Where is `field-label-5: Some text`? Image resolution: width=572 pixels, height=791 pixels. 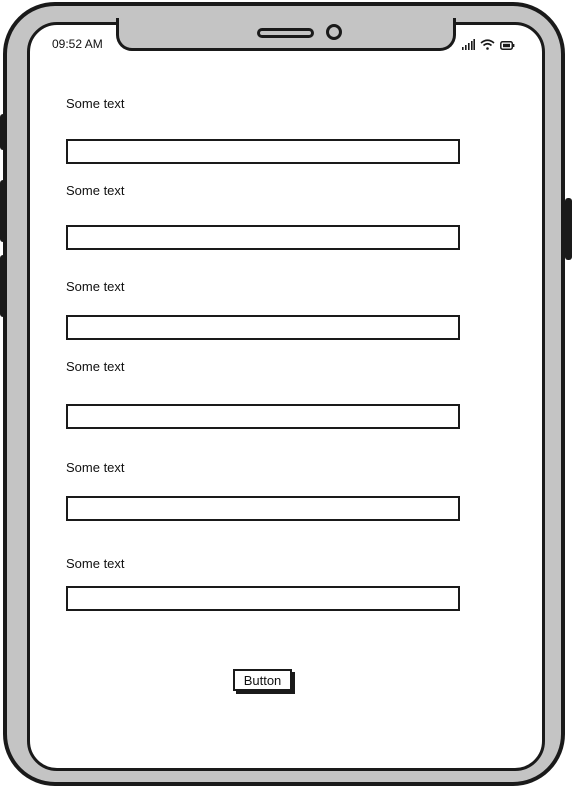 field-label-5: Some text is located at coordinates (95, 467).